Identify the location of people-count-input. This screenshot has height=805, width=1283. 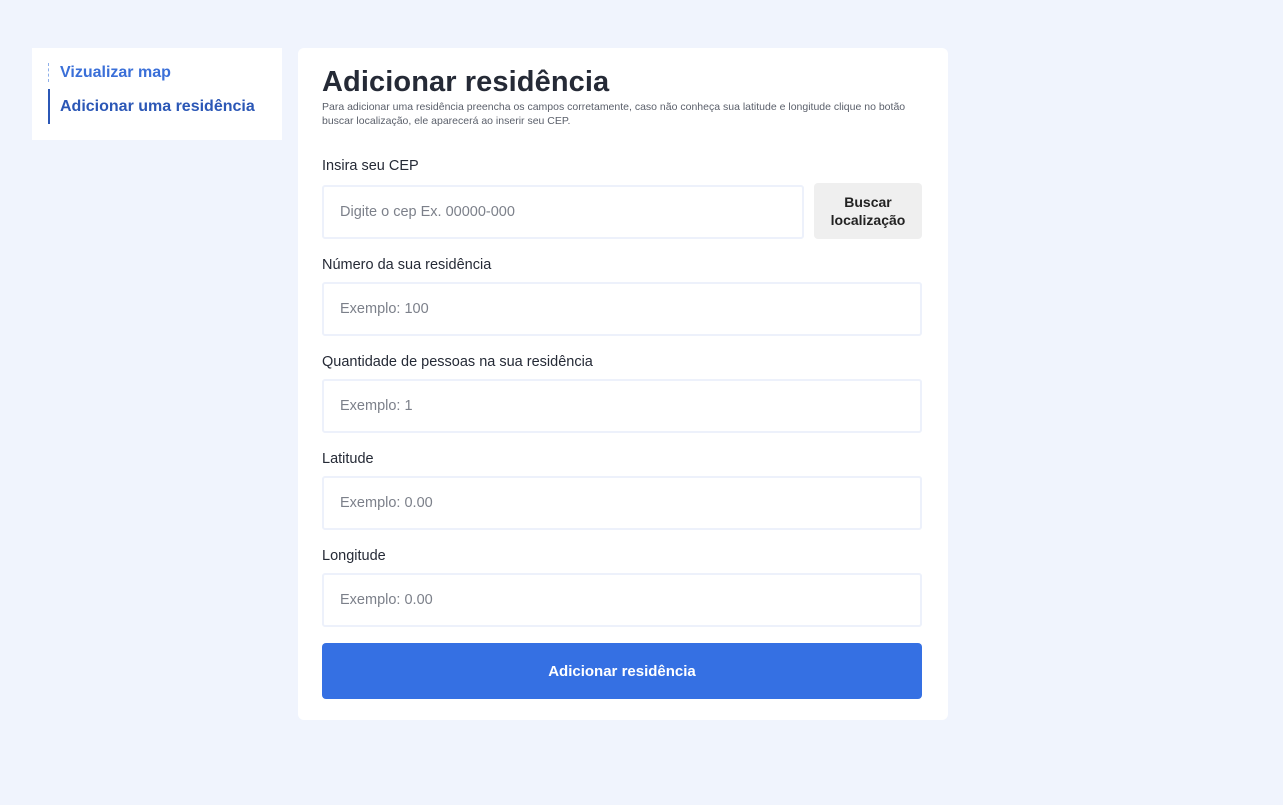
(622, 406).